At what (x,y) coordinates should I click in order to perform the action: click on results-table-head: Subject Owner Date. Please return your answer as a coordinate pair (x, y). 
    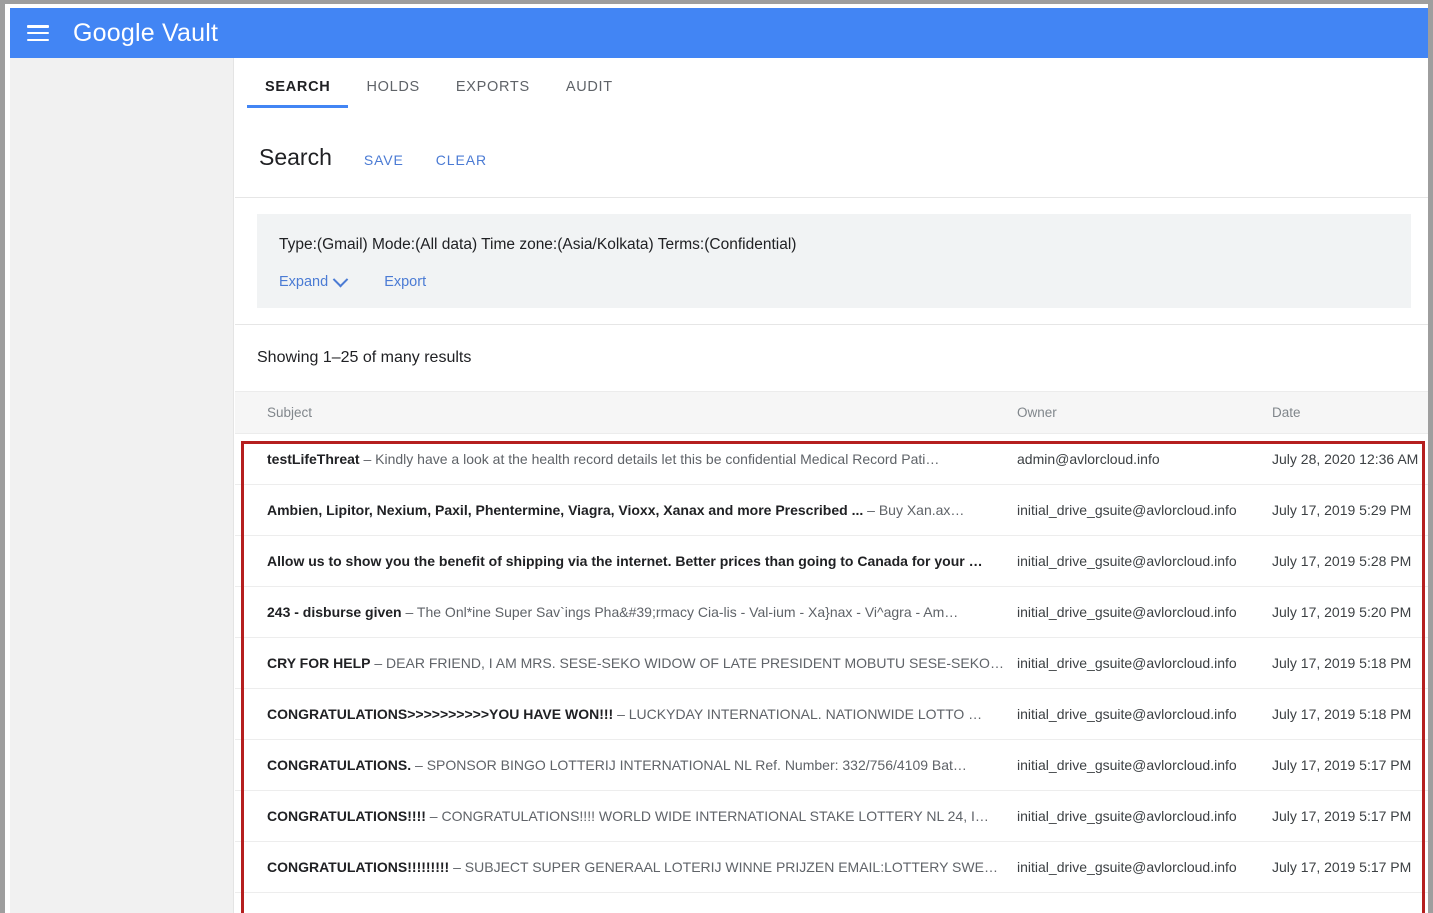
    Looking at the image, I should click on (831, 412).